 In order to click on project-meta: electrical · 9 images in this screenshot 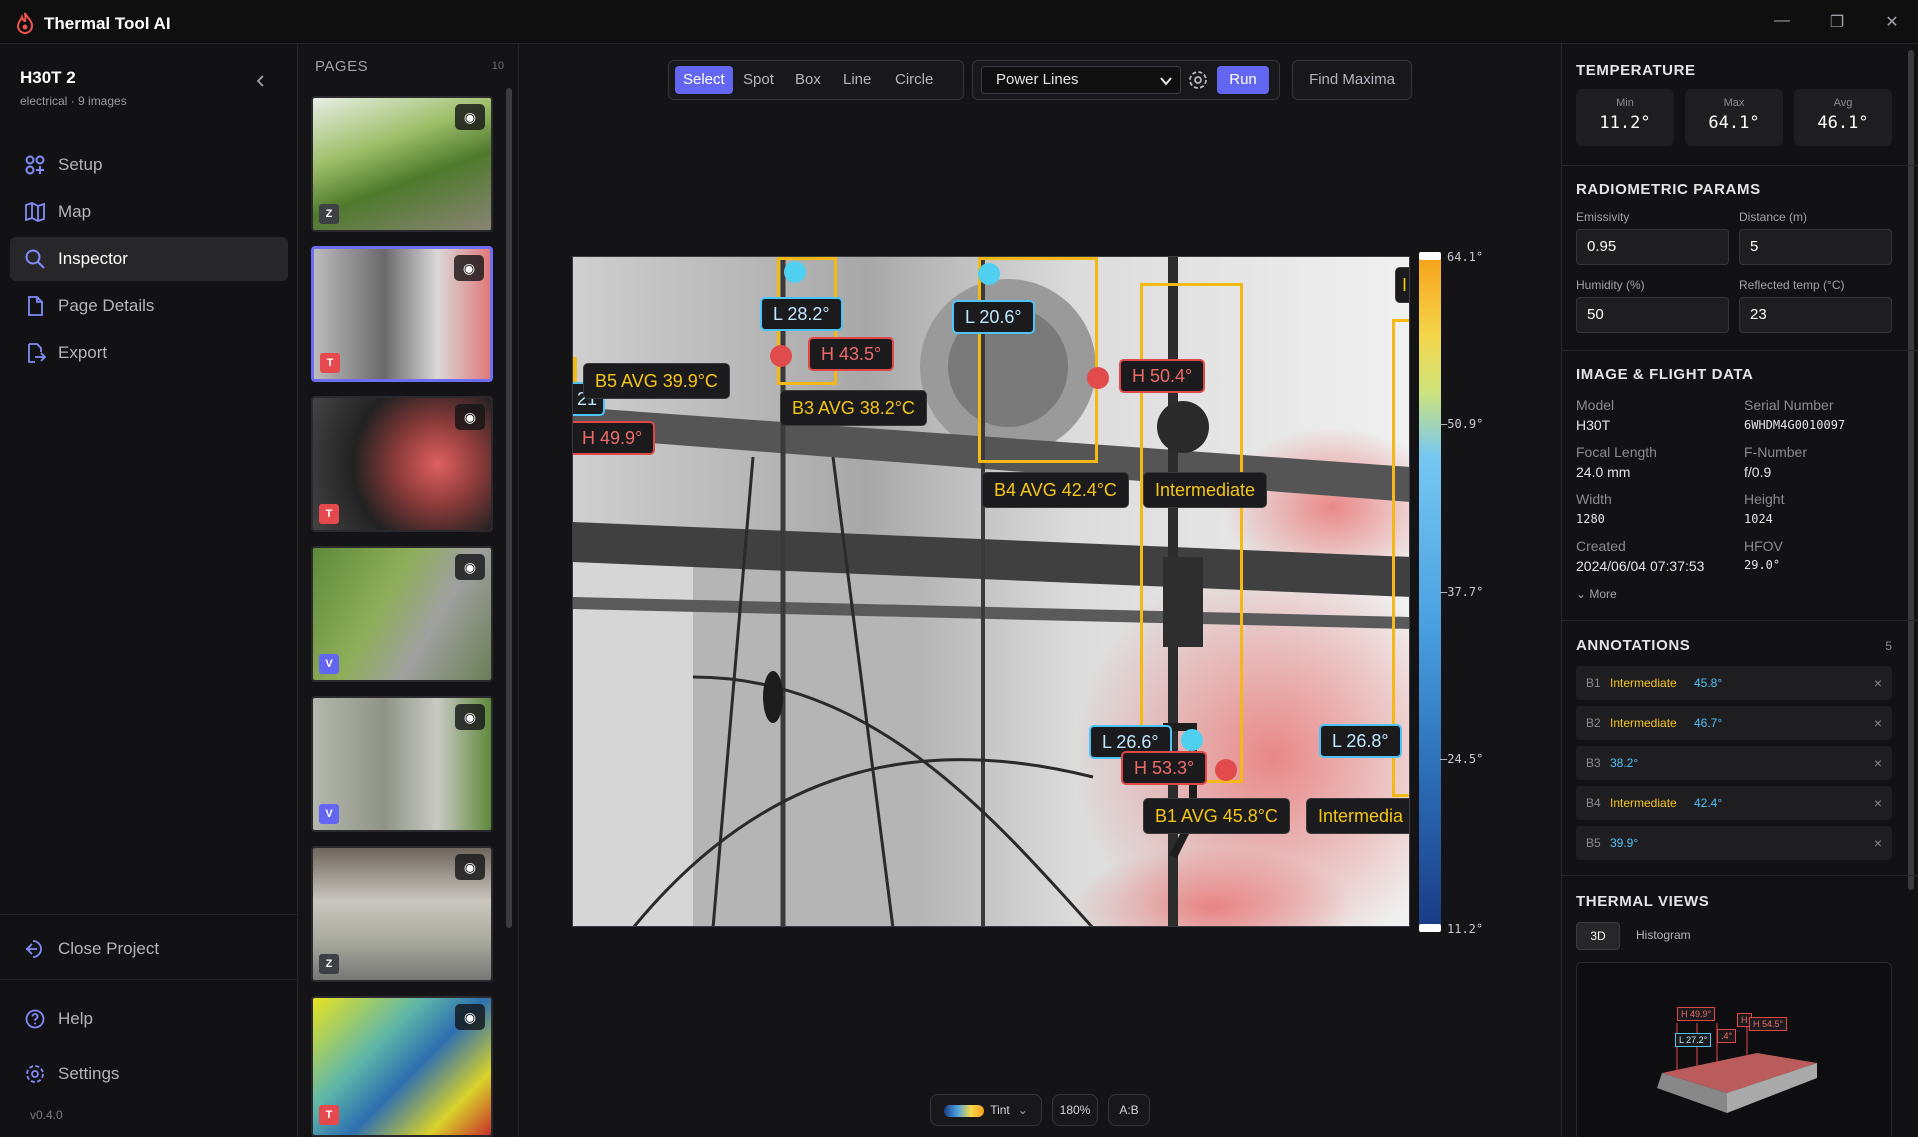, I will do `click(73, 101)`.